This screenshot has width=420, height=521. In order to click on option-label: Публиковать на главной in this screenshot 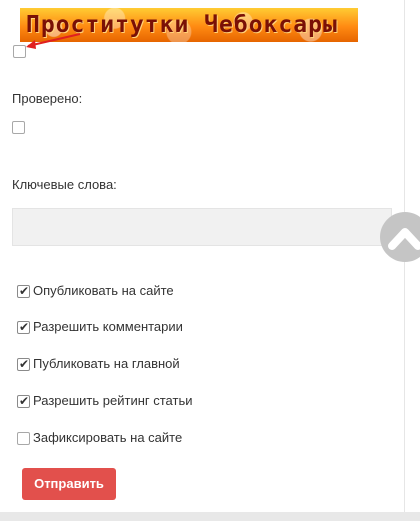, I will do `click(106, 363)`.